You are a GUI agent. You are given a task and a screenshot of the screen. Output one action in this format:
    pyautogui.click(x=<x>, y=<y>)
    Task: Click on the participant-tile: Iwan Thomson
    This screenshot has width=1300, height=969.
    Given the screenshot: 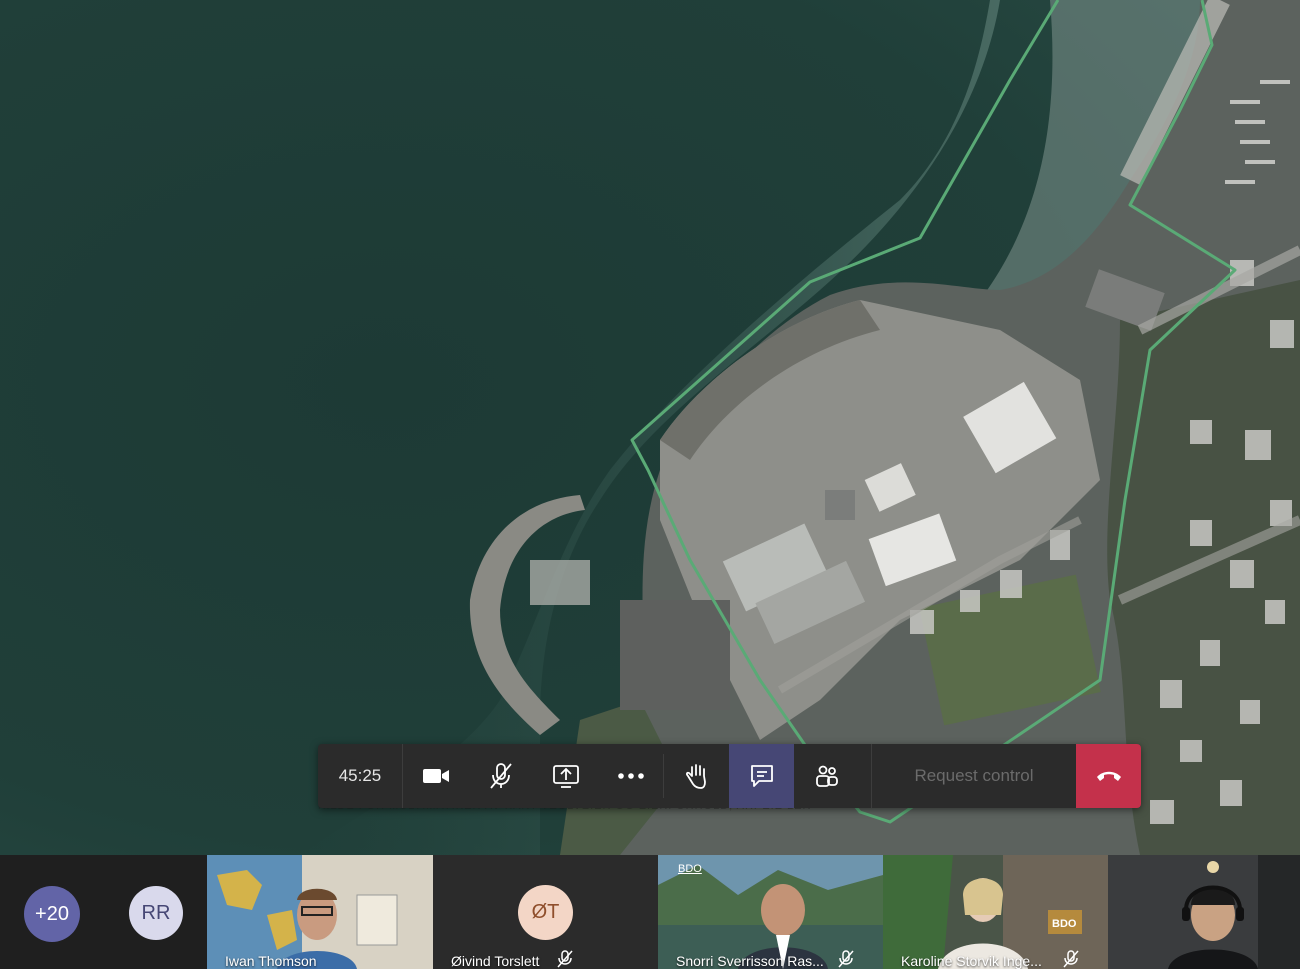 What is the action you would take?
    pyautogui.click(x=320, y=912)
    